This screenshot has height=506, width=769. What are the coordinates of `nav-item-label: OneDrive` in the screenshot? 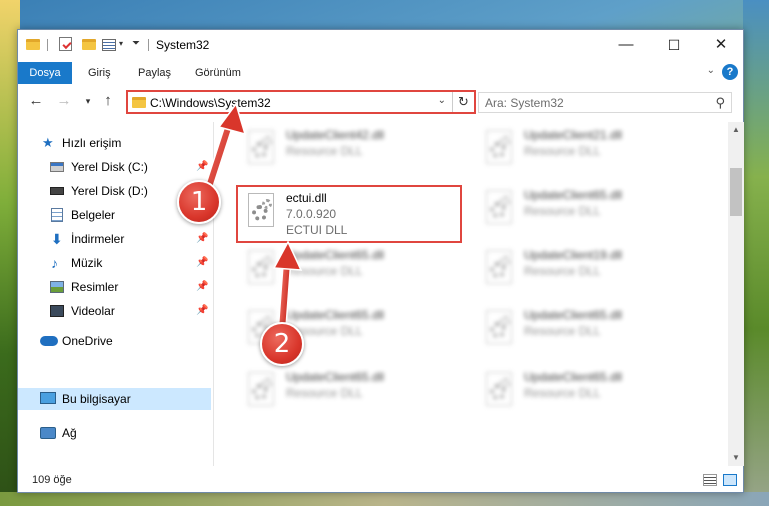 It's located at (87, 341).